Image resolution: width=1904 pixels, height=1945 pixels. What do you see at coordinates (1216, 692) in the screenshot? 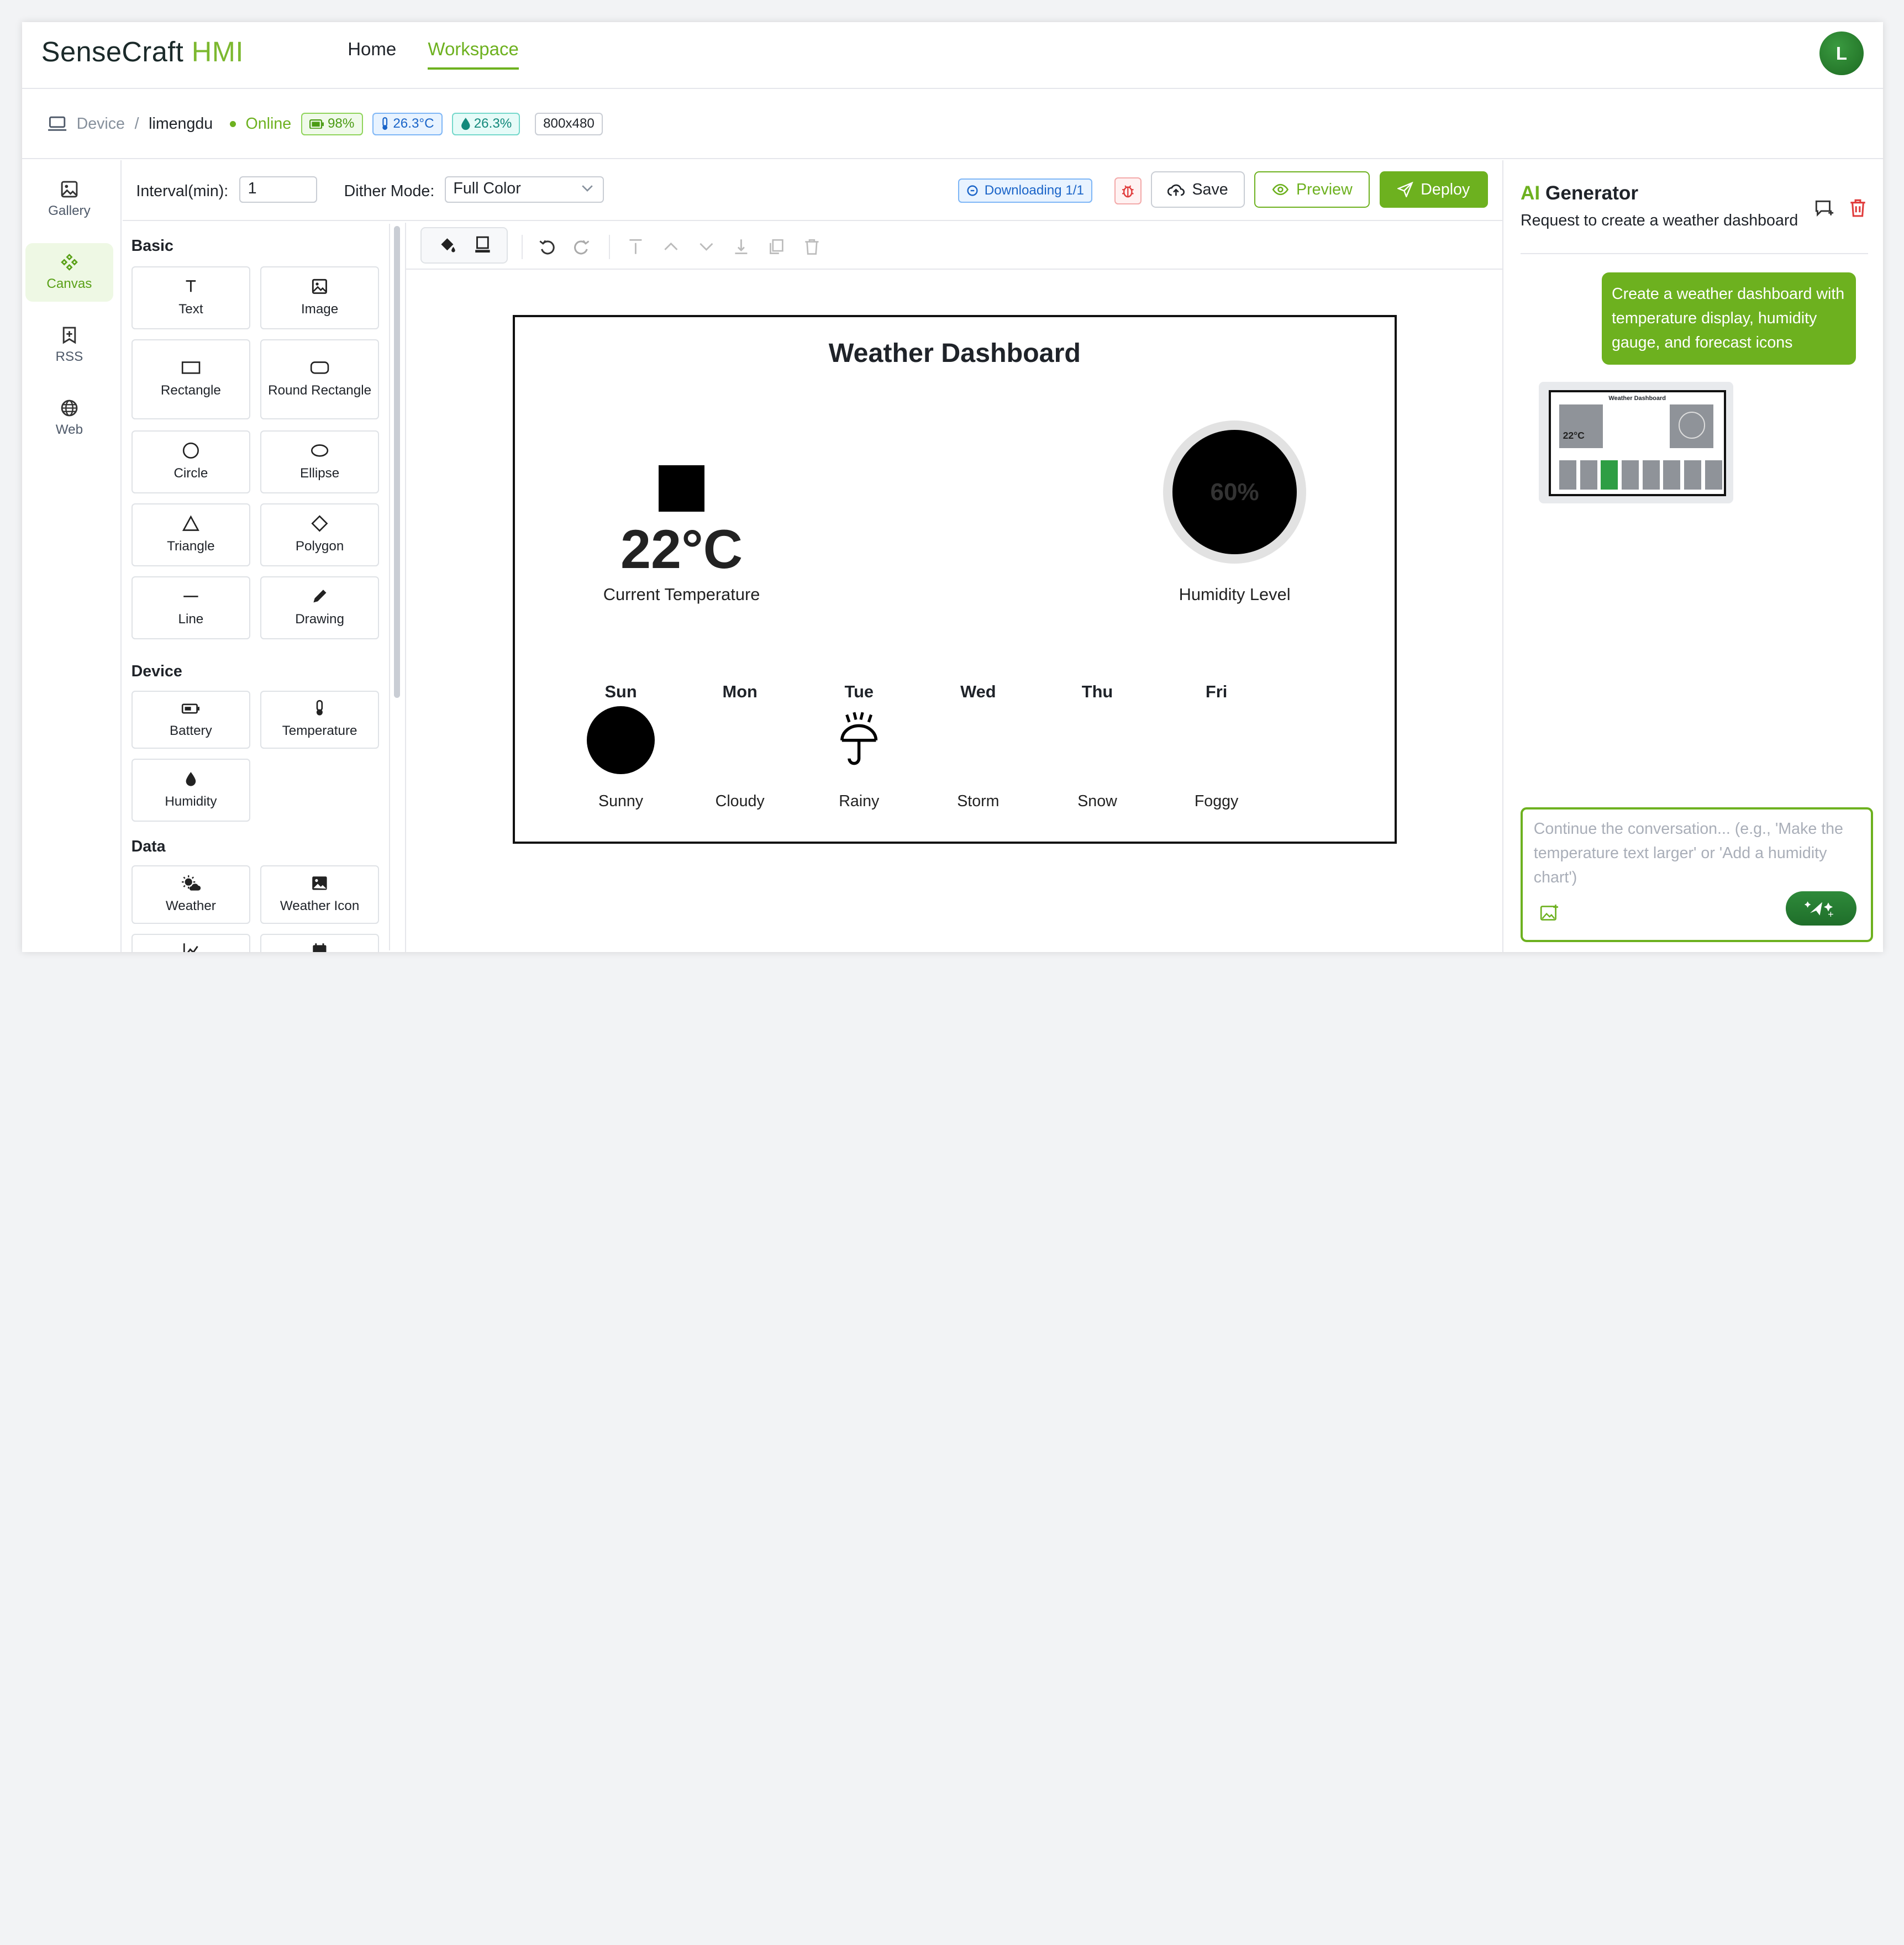
I see `forecast-day: Fri` at bounding box center [1216, 692].